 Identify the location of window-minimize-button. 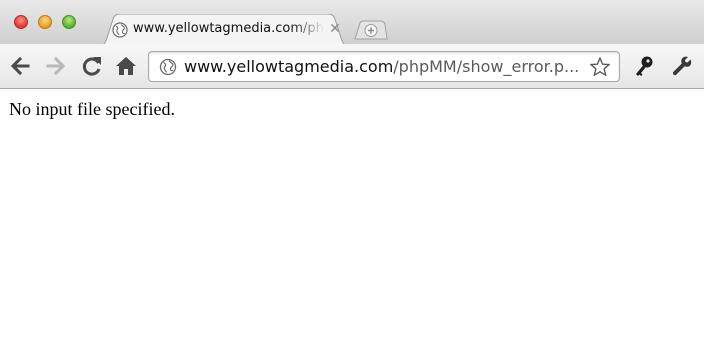
(45, 22).